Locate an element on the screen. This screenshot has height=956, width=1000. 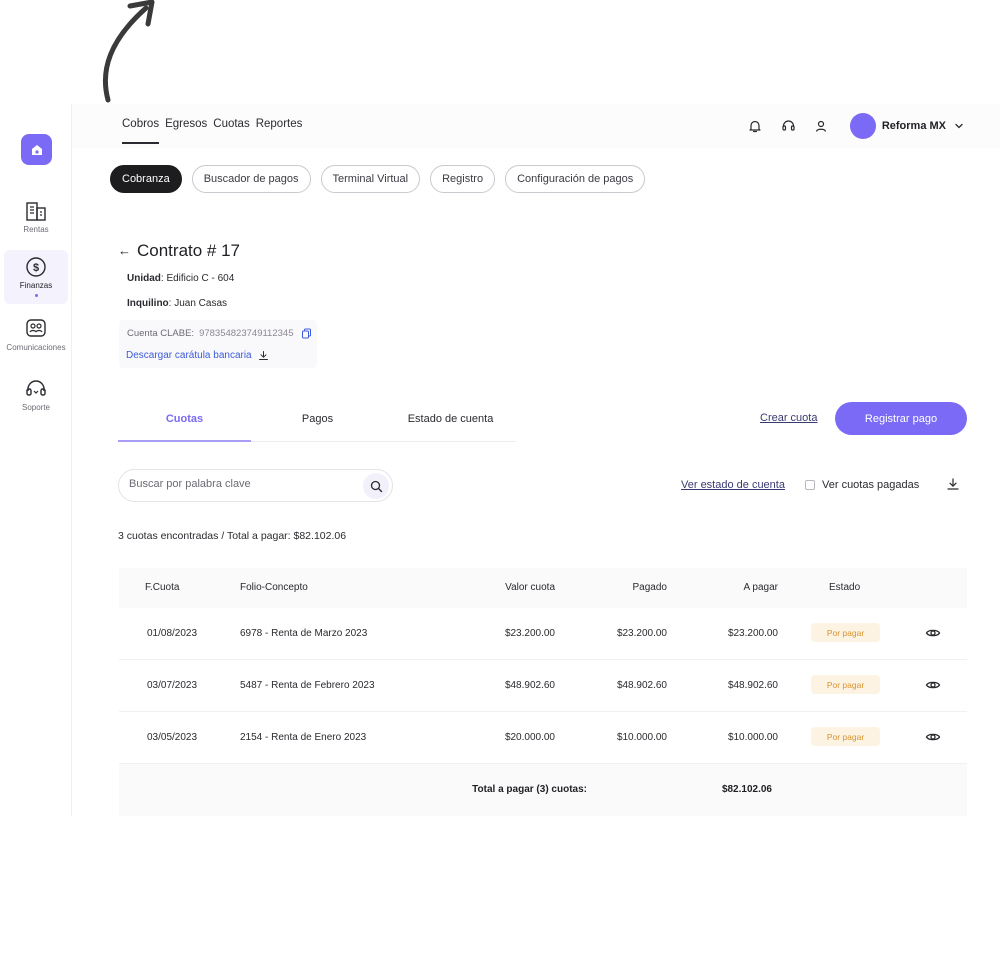
pill-registro: Registro is located at coordinates (463, 179).